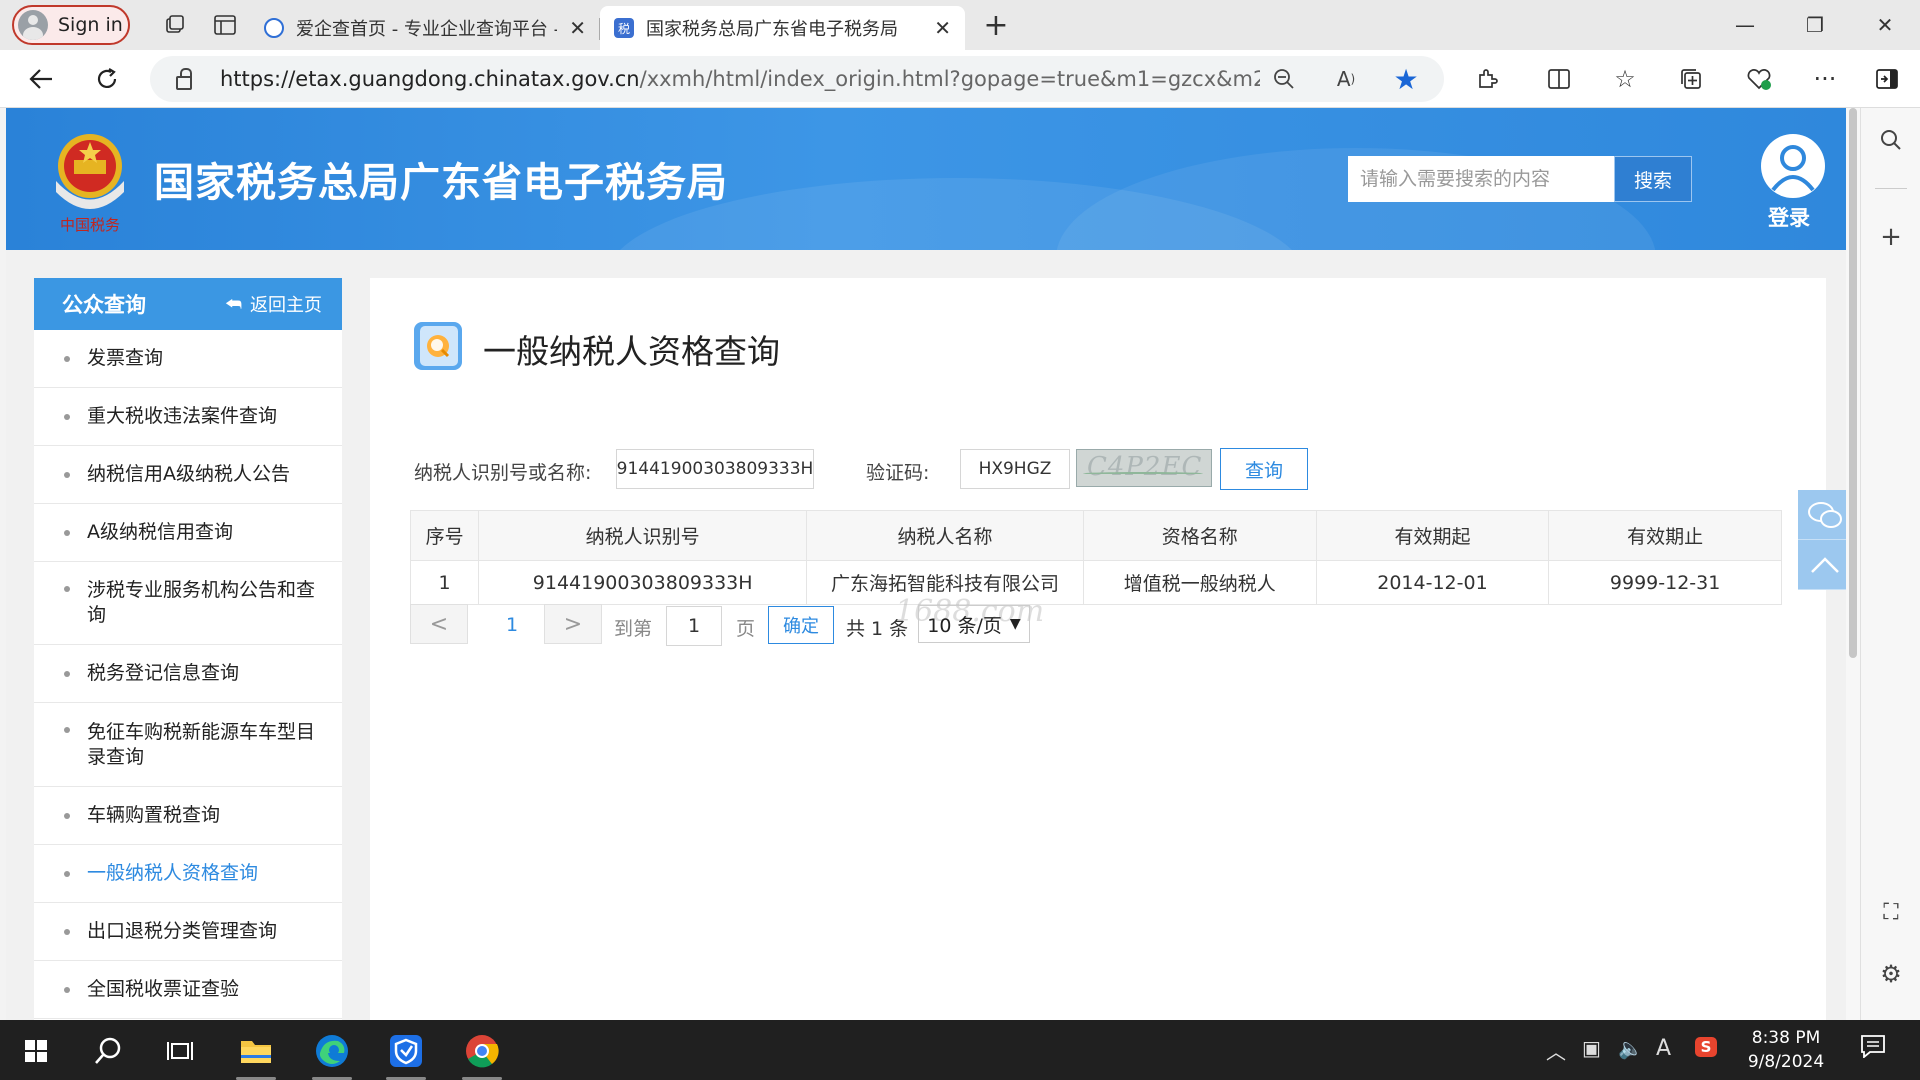 The image size is (1920, 1080). What do you see at coordinates (1815, 25) in the screenshot?
I see `restore-icon: ❐` at bounding box center [1815, 25].